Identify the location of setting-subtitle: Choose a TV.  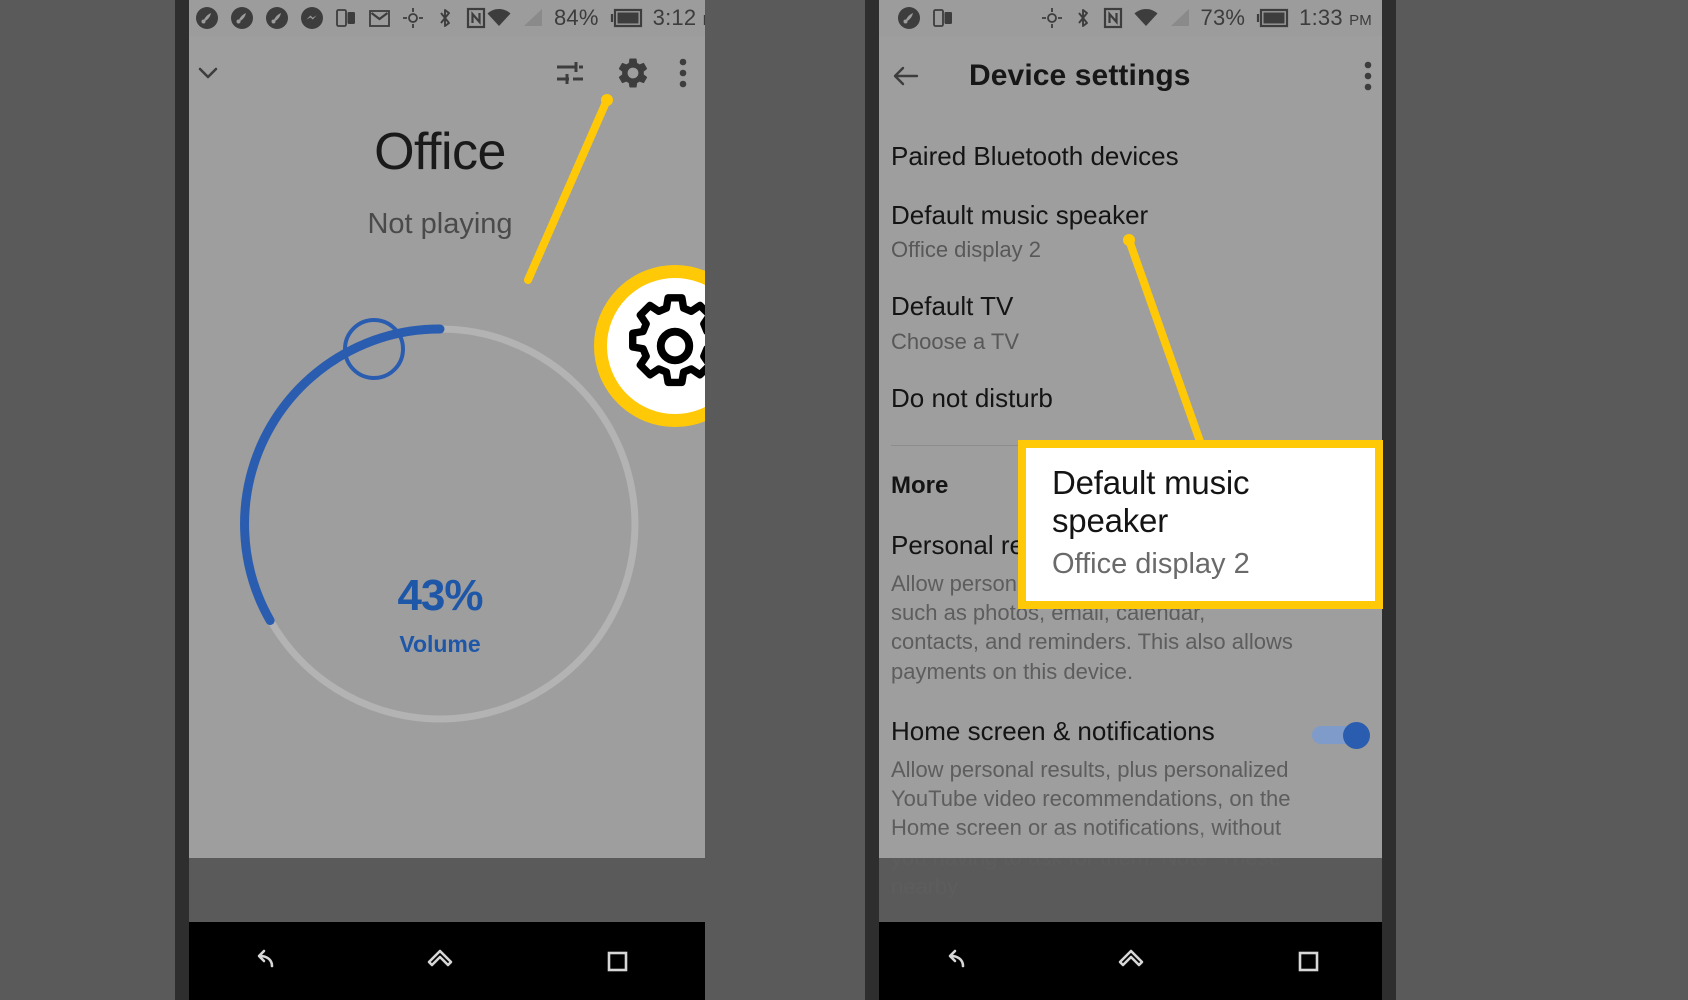
(955, 342).